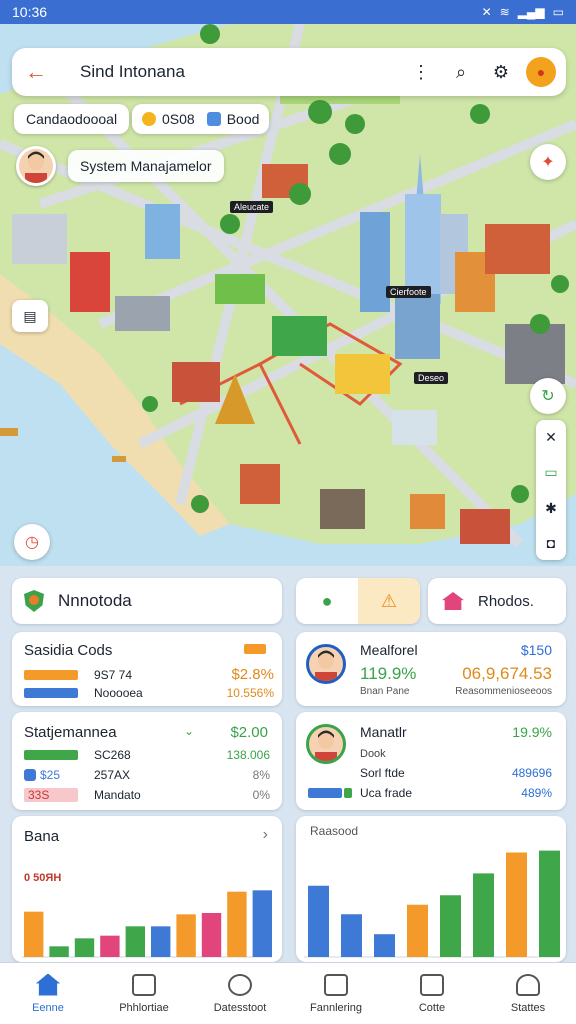 The image size is (576, 1024). Describe the element at coordinates (386, 793) in the screenshot. I see `profile-line: Uca frade` at that location.